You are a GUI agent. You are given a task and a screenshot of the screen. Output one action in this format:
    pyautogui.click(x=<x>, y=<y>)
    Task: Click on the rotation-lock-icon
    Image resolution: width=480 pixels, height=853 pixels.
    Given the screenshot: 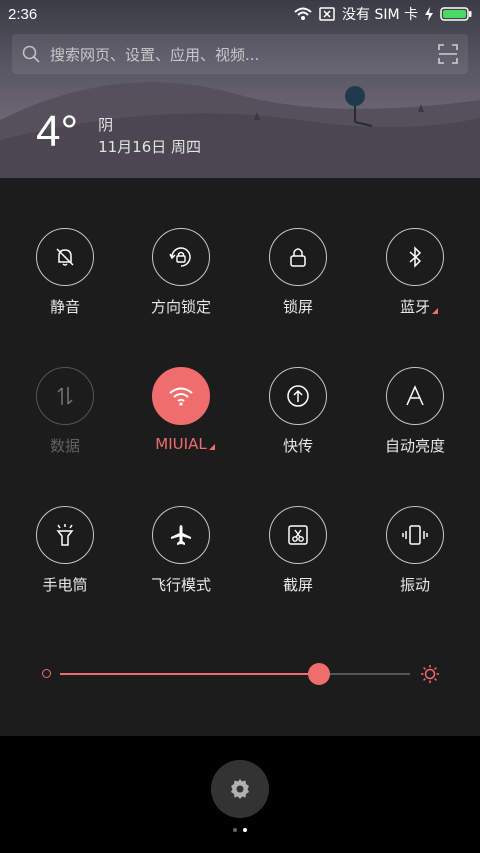 What is the action you would take?
    pyautogui.click(x=180, y=257)
    